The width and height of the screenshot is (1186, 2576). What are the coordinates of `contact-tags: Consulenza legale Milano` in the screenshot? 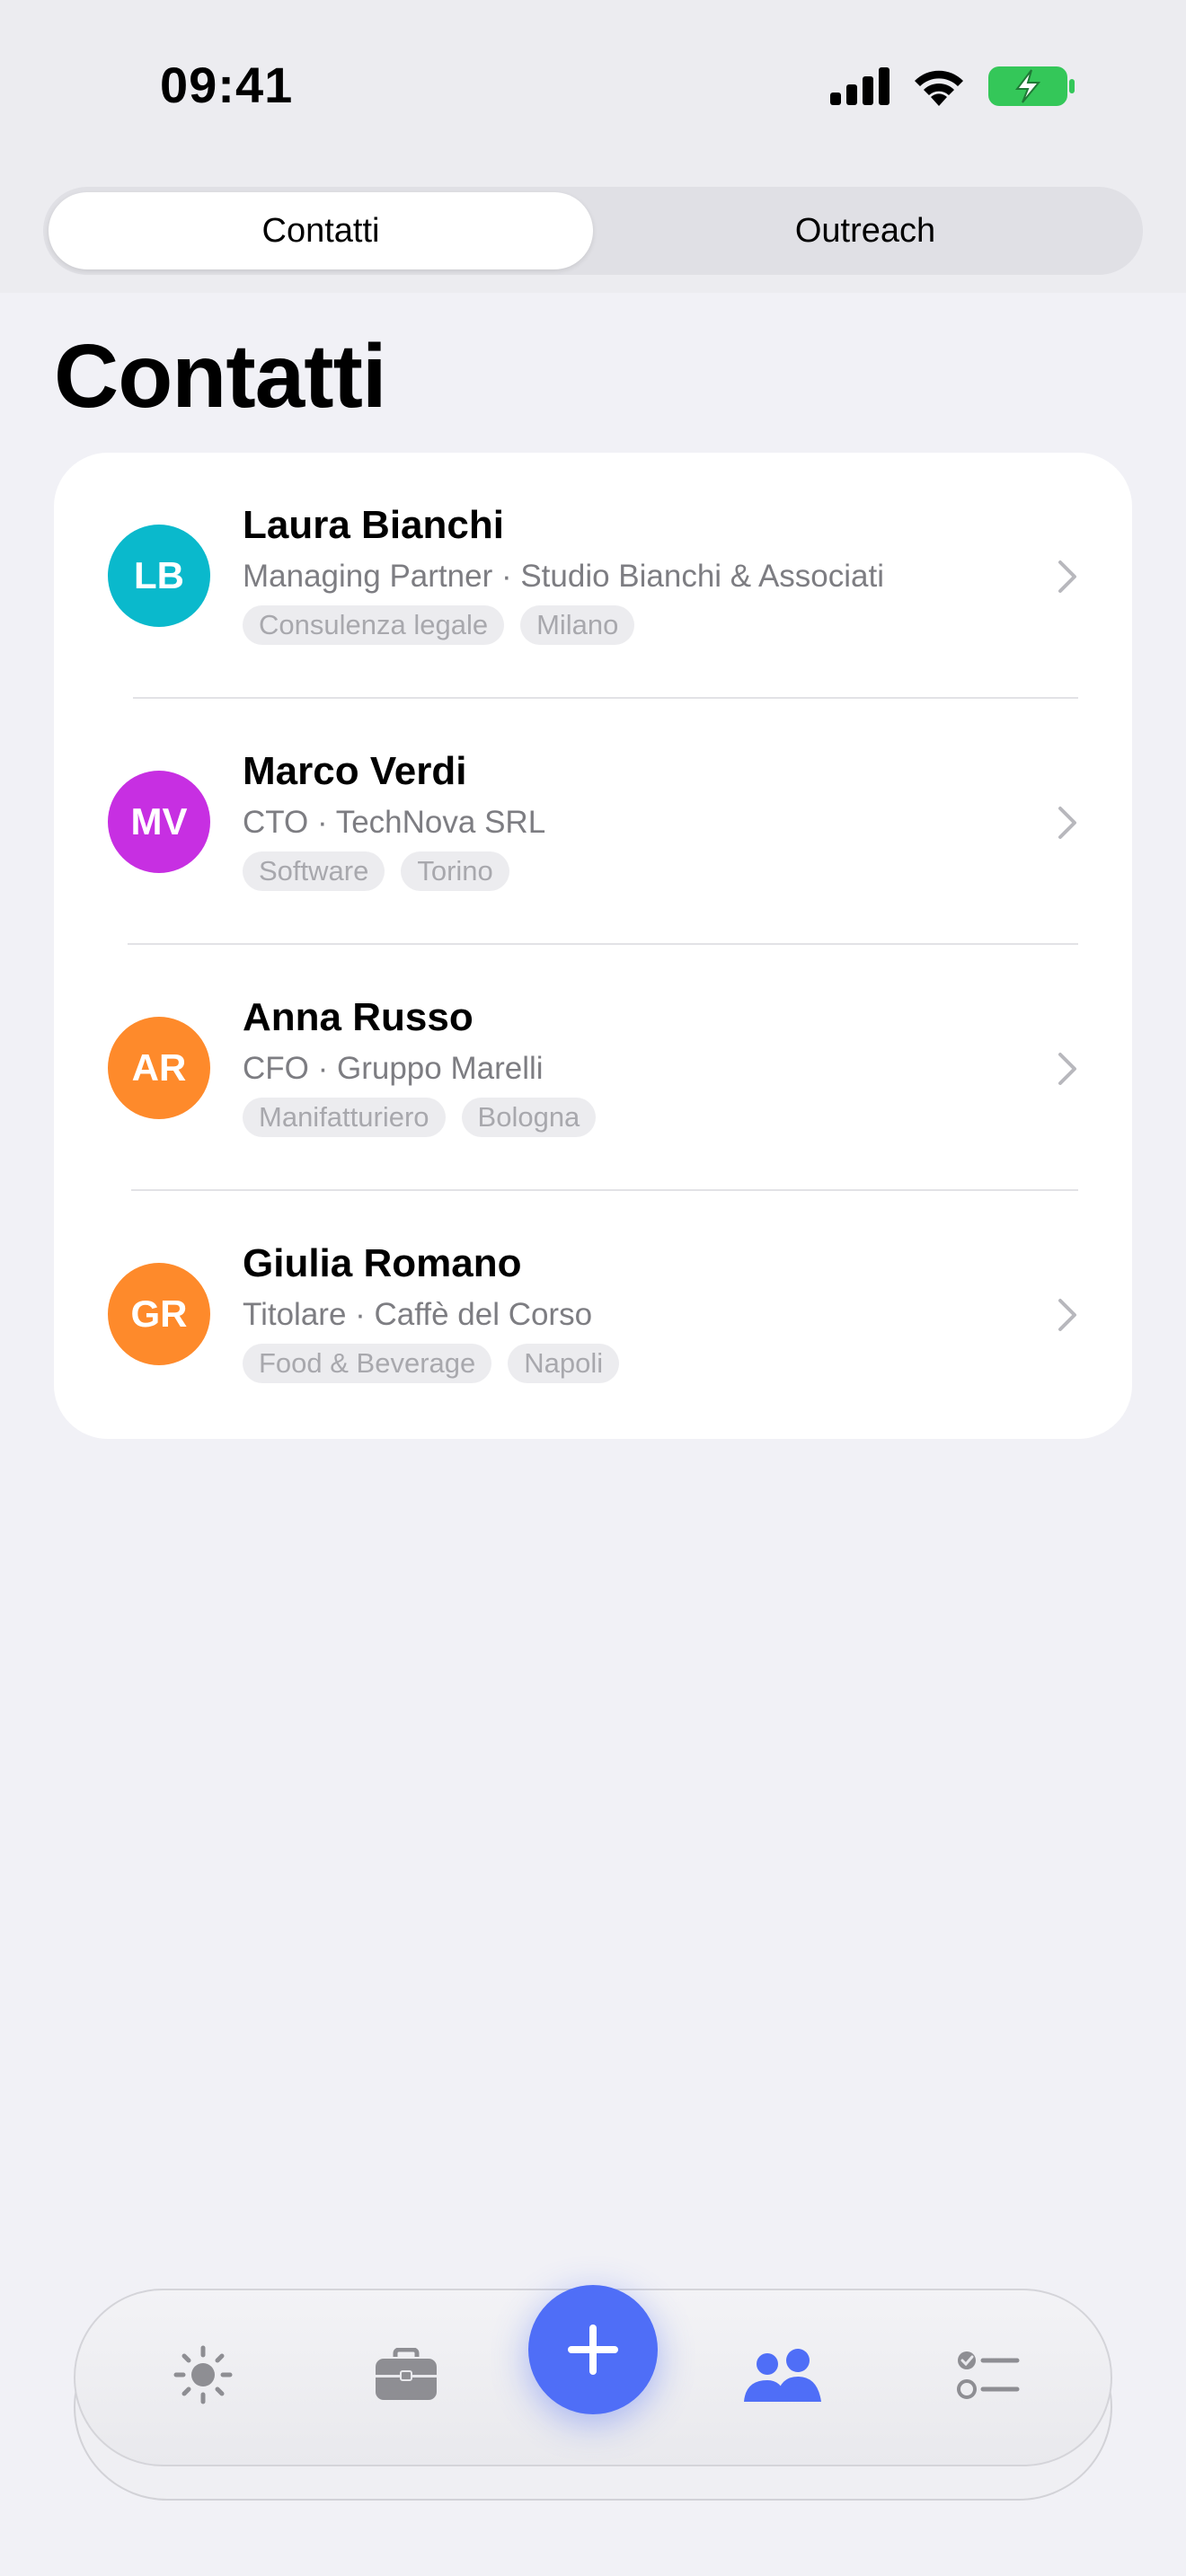 It's located at (439, 625).